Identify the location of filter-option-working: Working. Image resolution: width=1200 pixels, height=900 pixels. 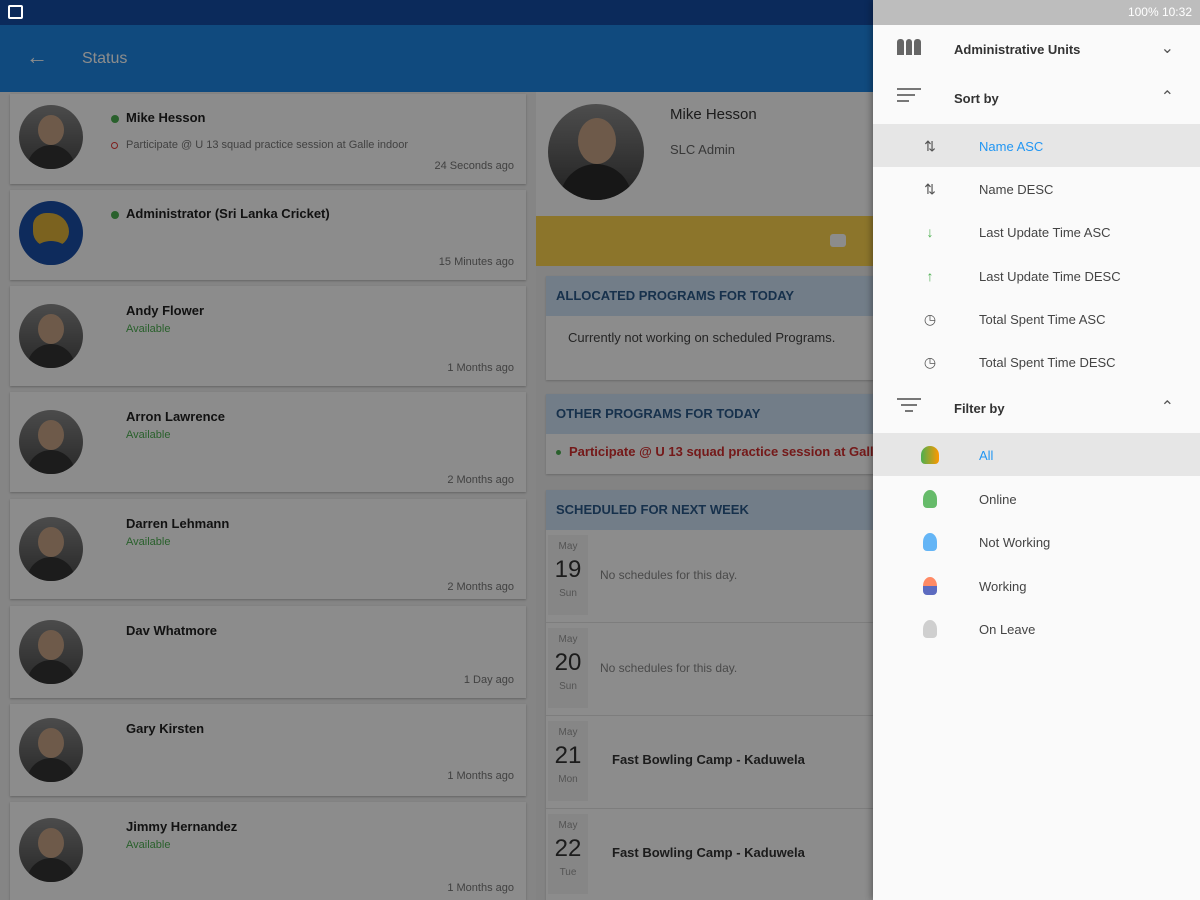
(1036, 585).